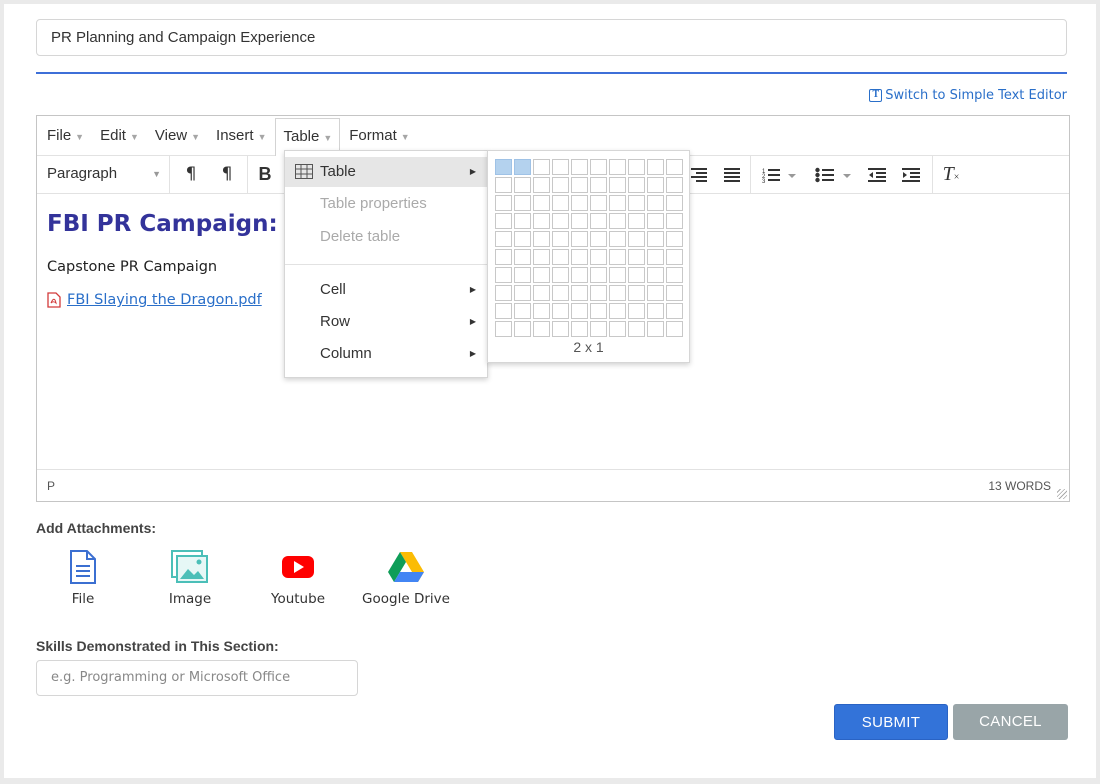 Image resolution: width=1100 pixels, height=784 pixels. Describe the element at coordinates (699, 174) in the screenshot. I see `align-right-icon` at that location.